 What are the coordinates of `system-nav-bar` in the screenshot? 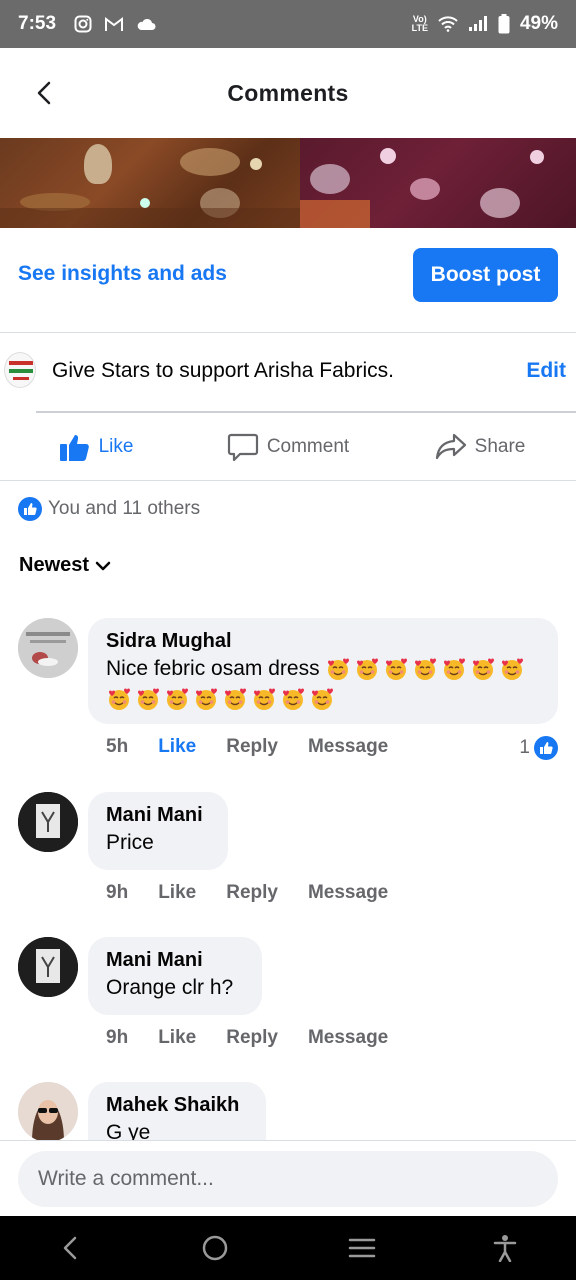 It's located at (288, 1248).